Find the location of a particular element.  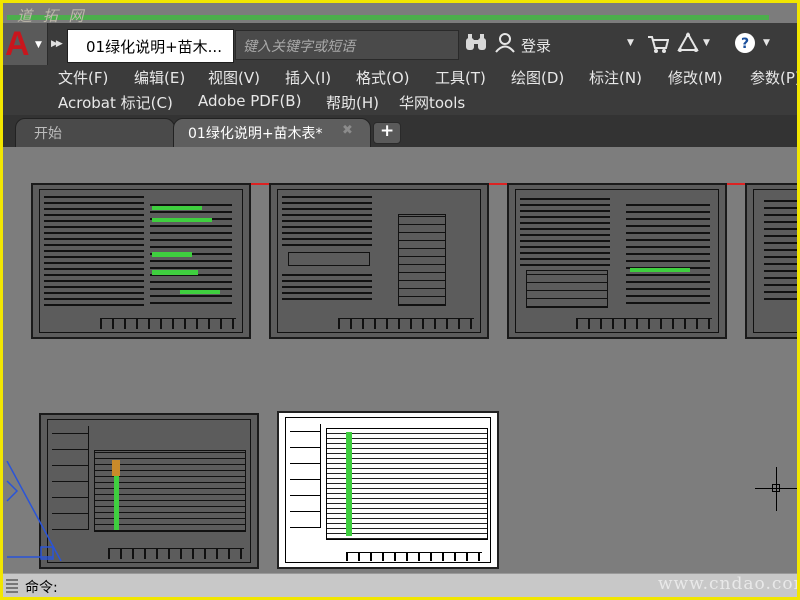

binoculars-icon is located at coordinates (476, 45).